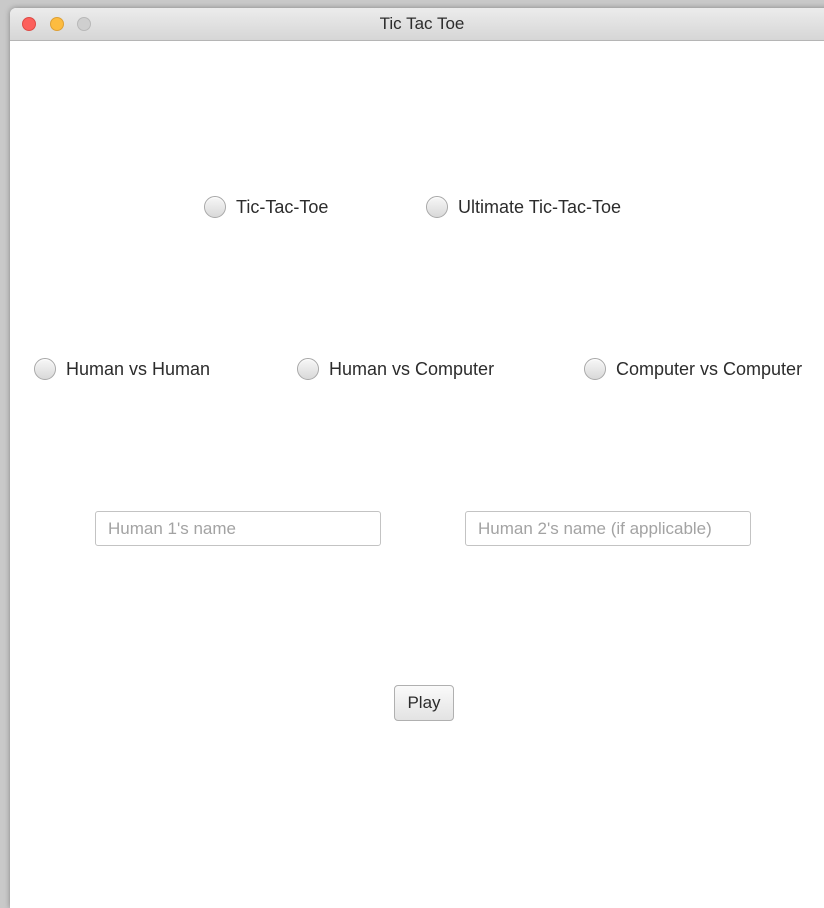 Image resolution: width=824 pixels, height=908 pixels. I want to click on radio-tic-tac-toe: Tic-Tac-Toe, so click(266, 207).